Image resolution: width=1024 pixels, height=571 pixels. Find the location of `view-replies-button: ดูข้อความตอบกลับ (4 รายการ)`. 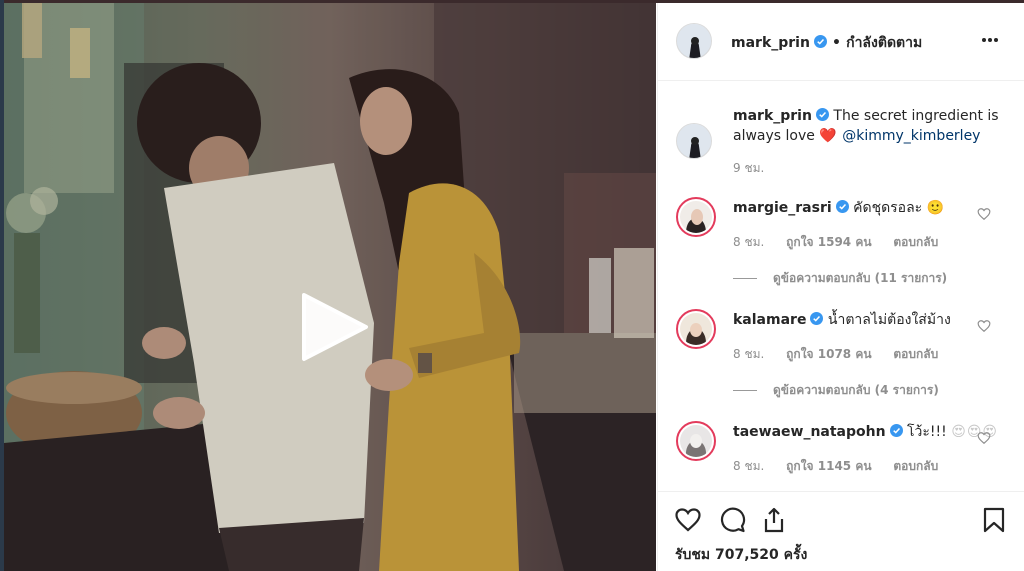

view-replies-button: ดูข้อความตอบกลับ (4 รายการ) is located at coordinates (836, 390).